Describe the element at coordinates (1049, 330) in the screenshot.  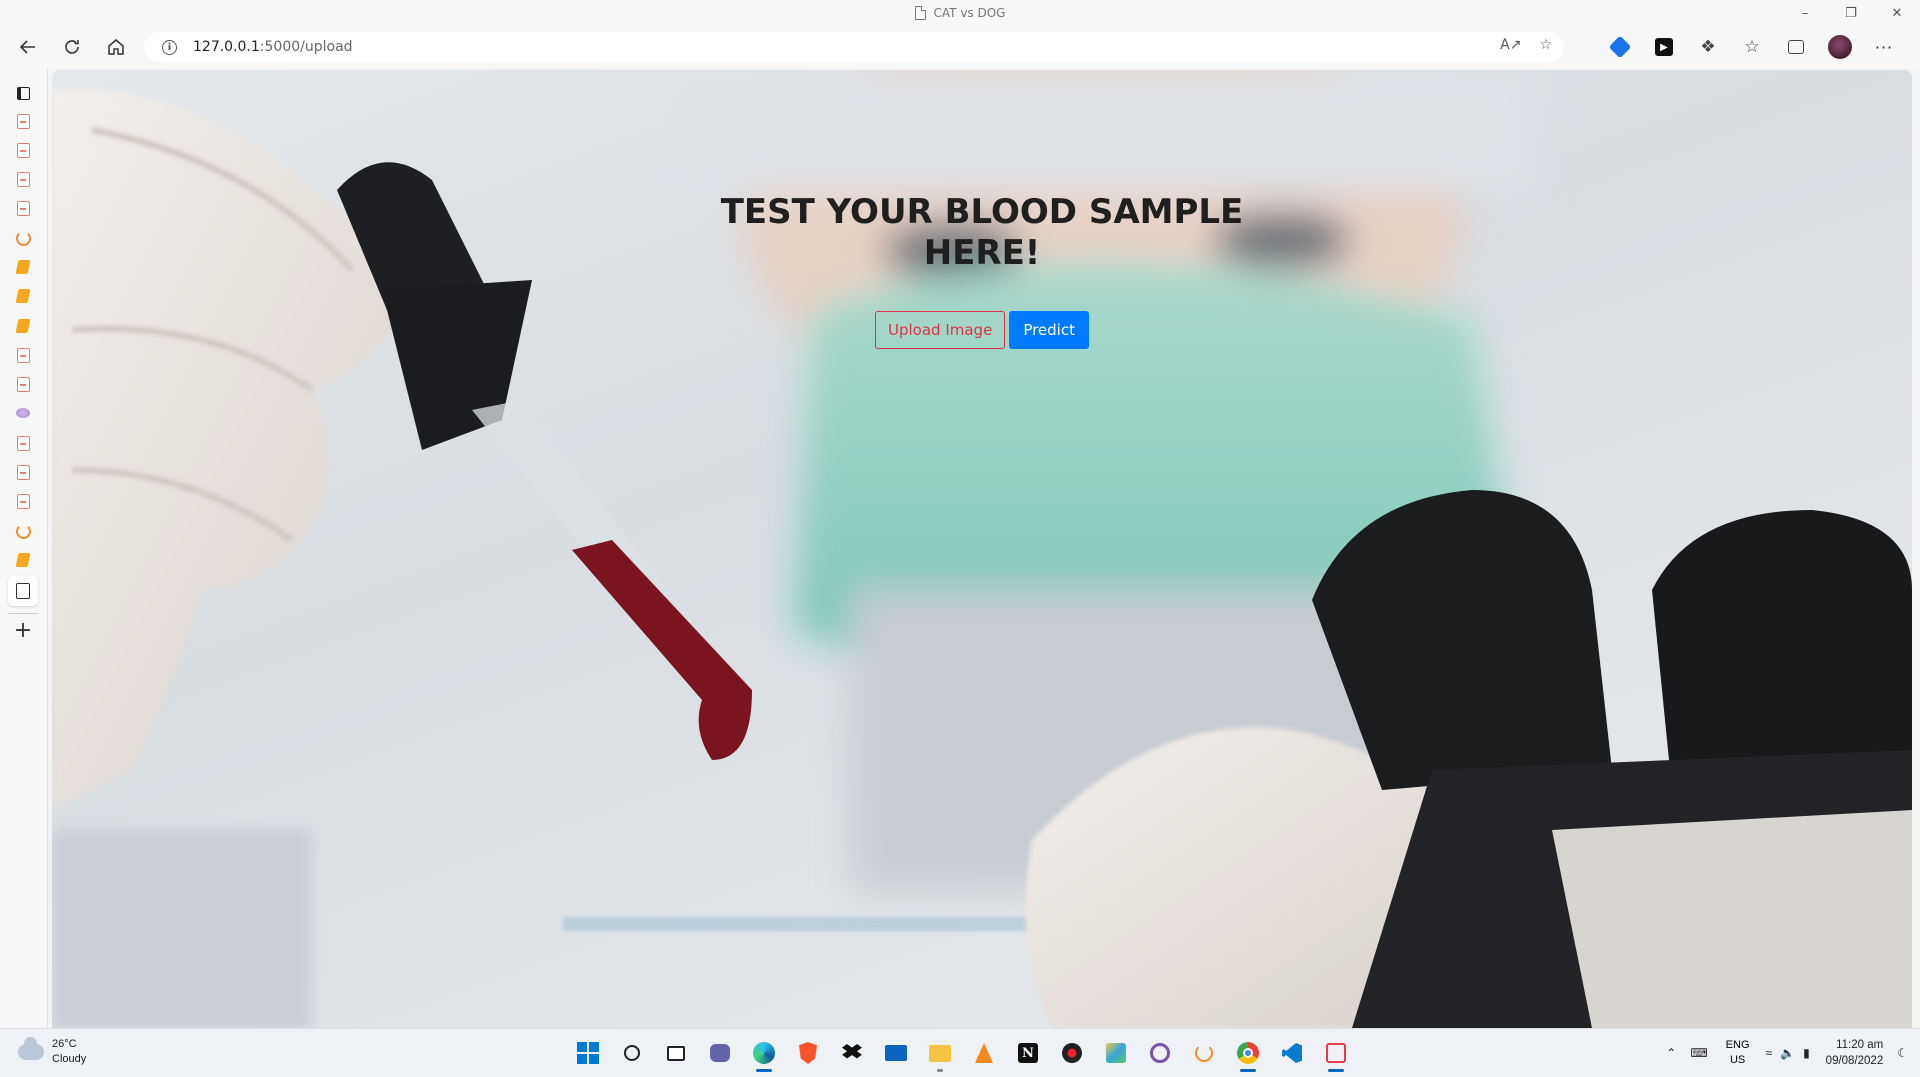
I see `predict-button: Predict` at that location.